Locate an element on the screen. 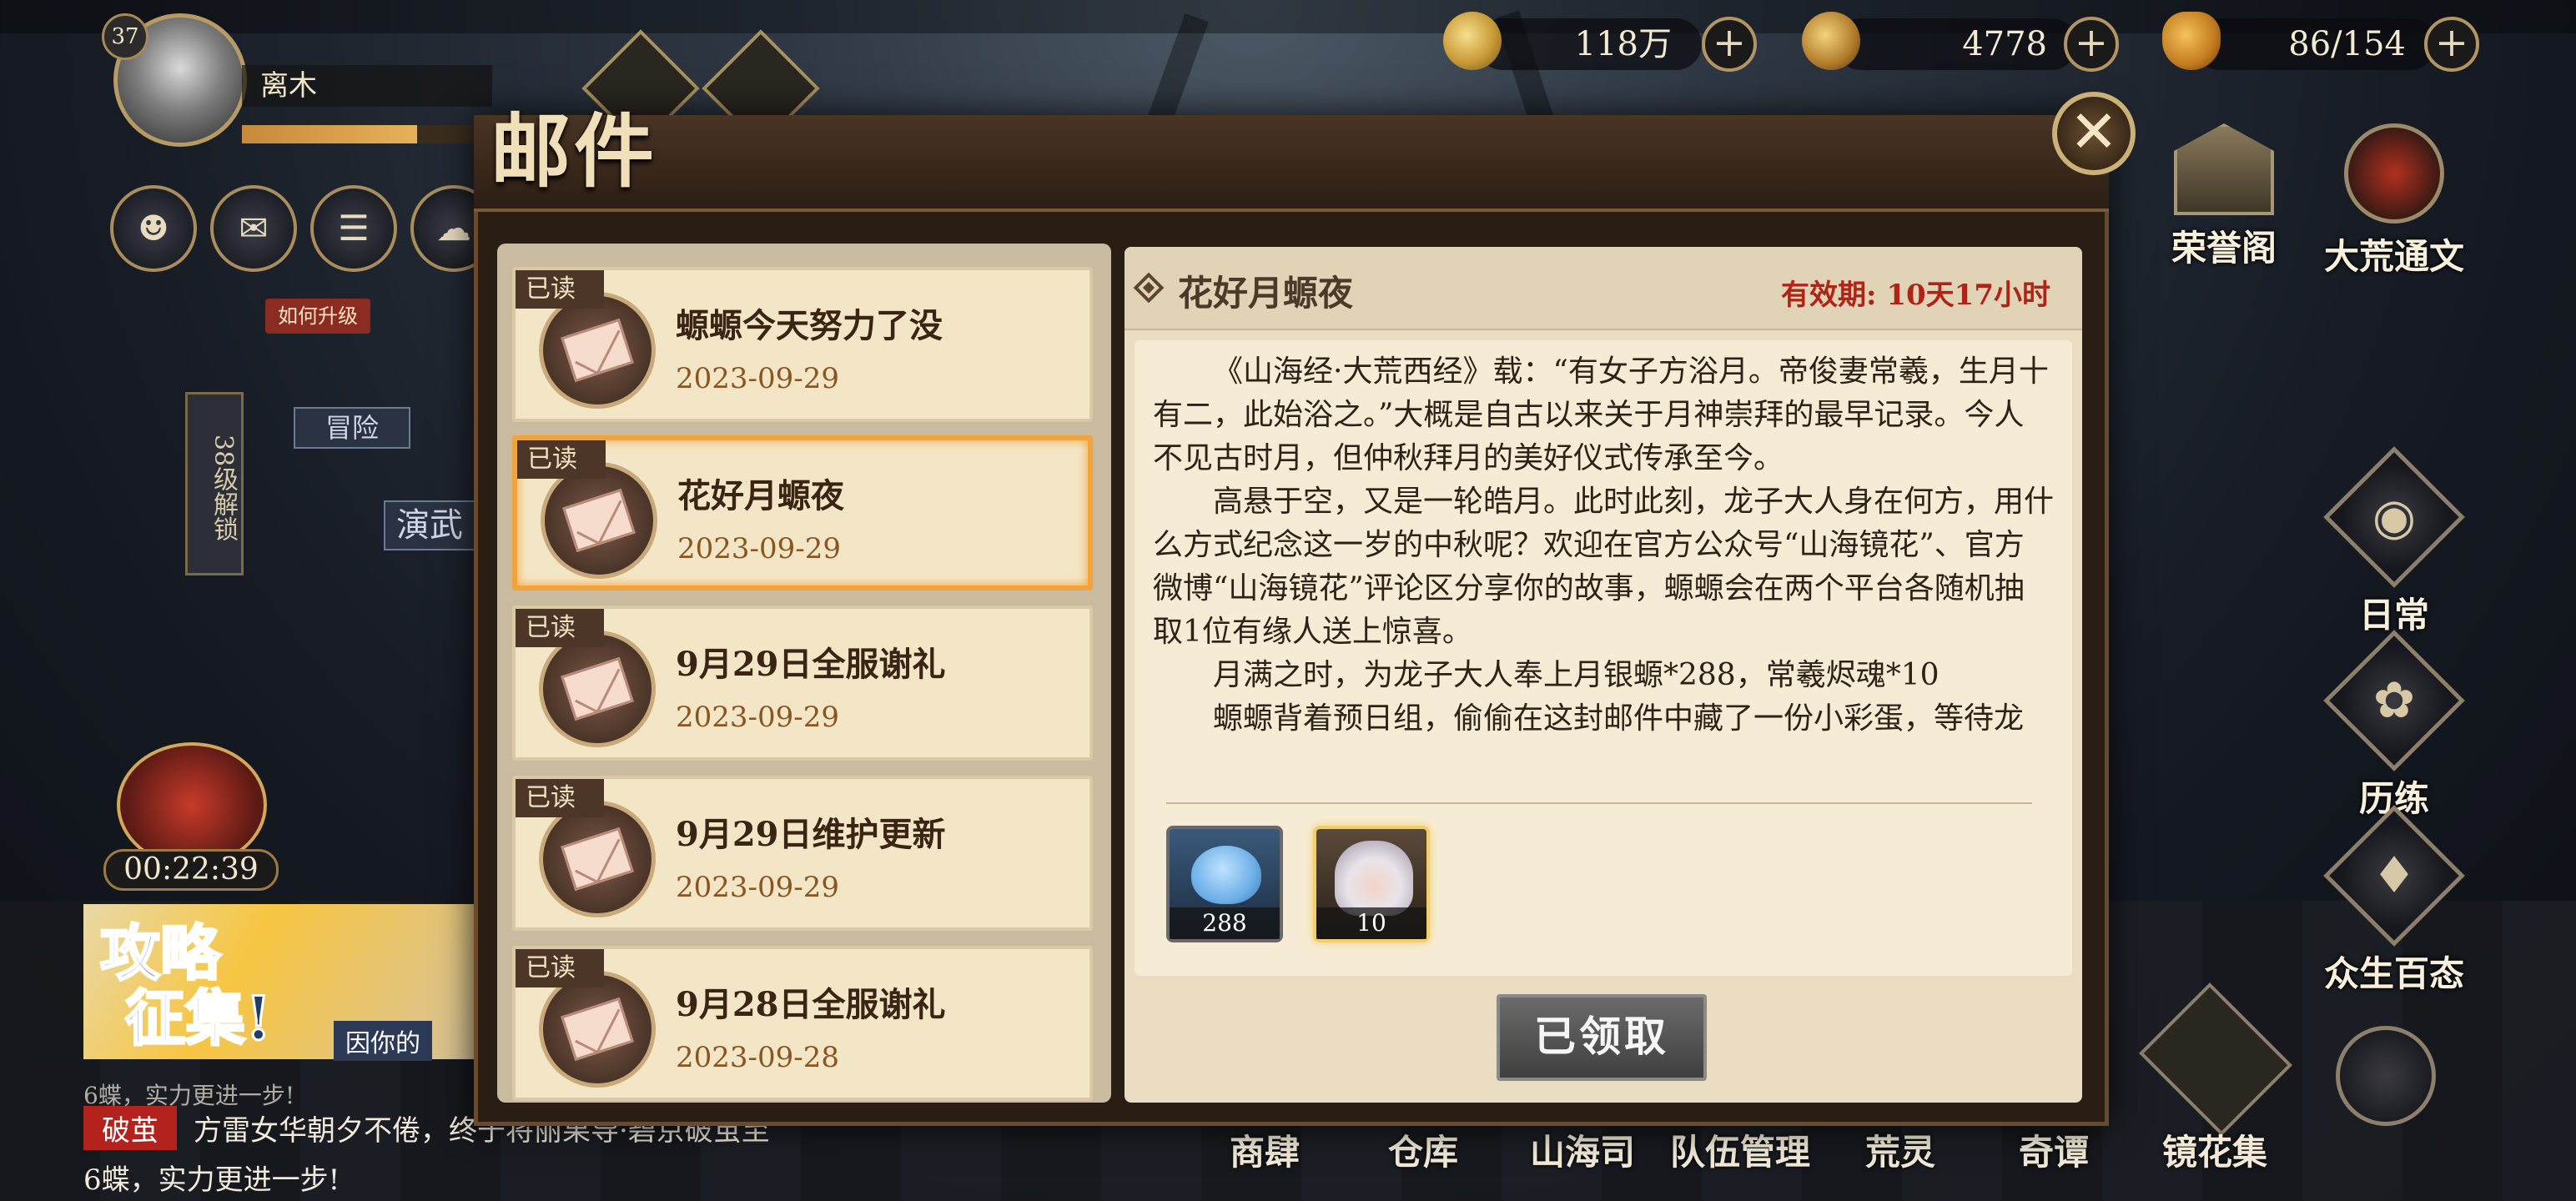 Image resolution: width=2576 pixels, height=1201 pixels. cards-frame: ♦ is located at coordinates (2394, 876).